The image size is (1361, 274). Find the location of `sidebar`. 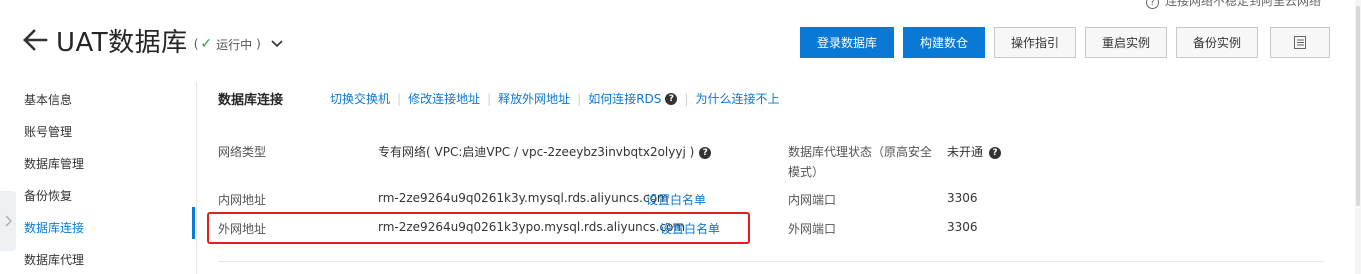

sidebar is located at coordinates (98, 178).